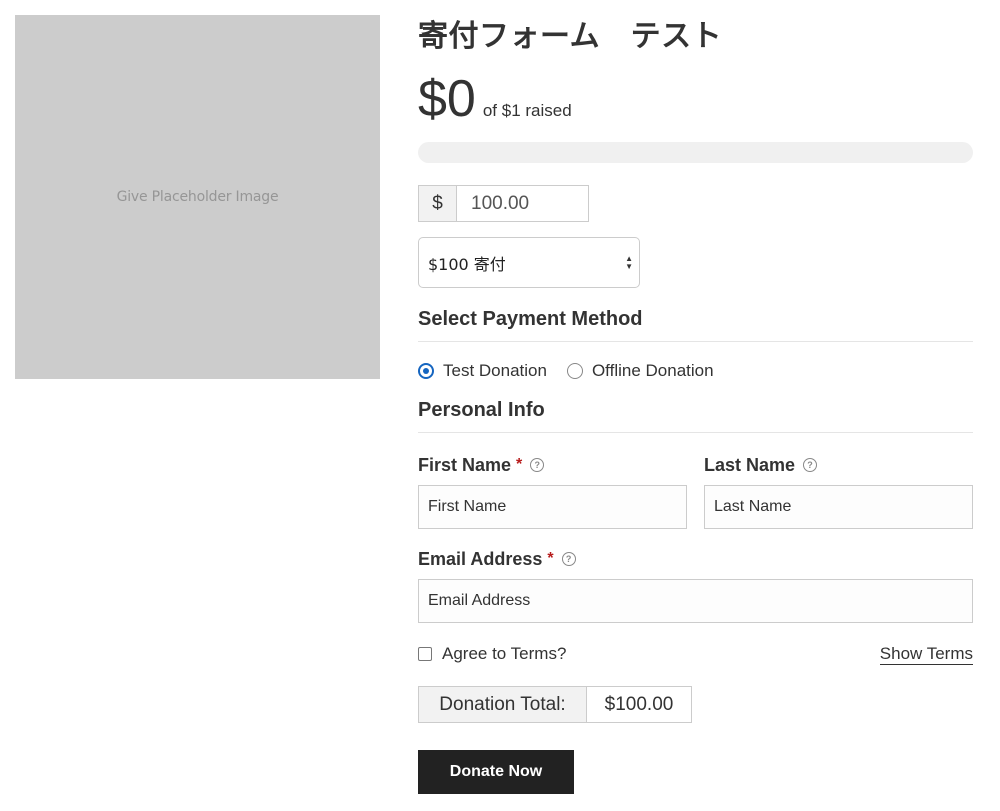  I want to click on donation-amount-group: $, so click(503, 203).